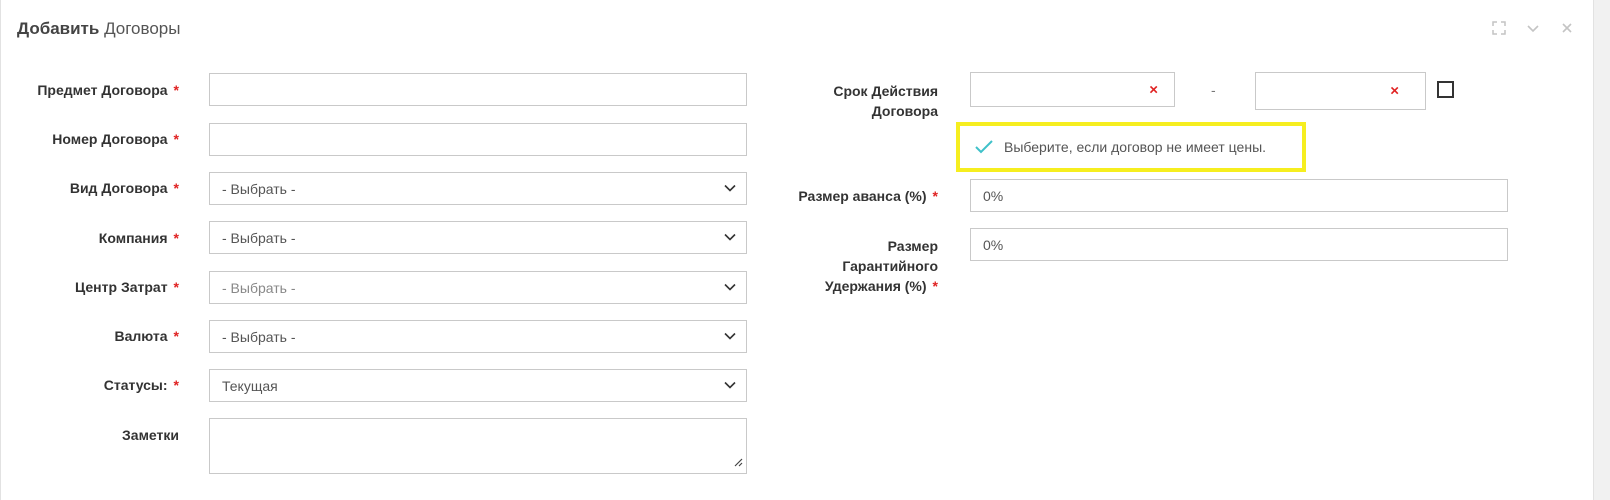  I want to click on number-input, so click(478, 139).